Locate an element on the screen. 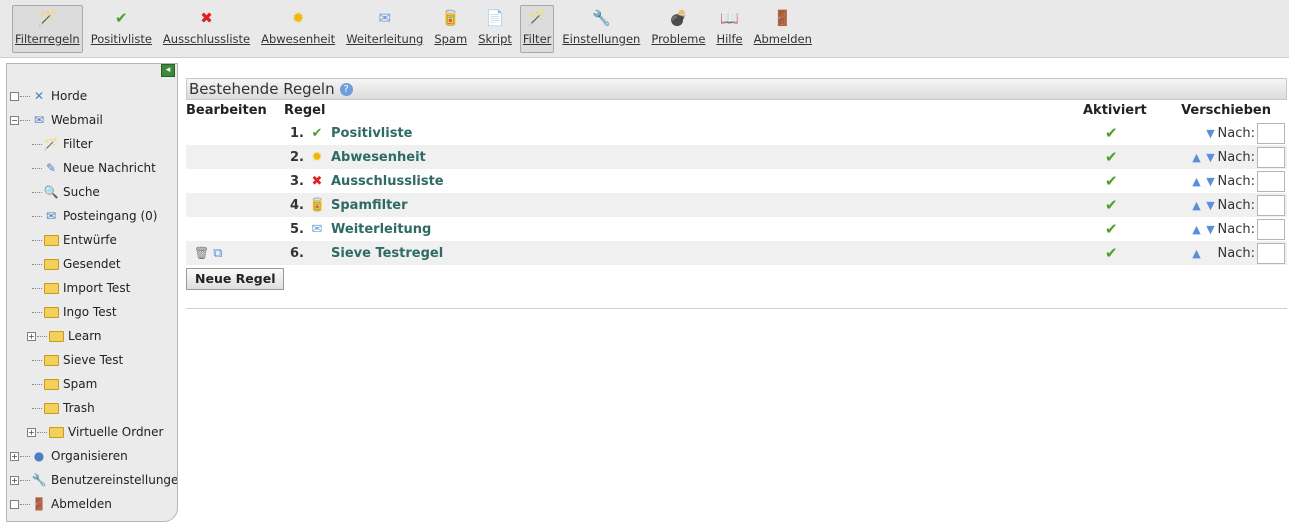  folder-icon is located at coordinates (51, 288).